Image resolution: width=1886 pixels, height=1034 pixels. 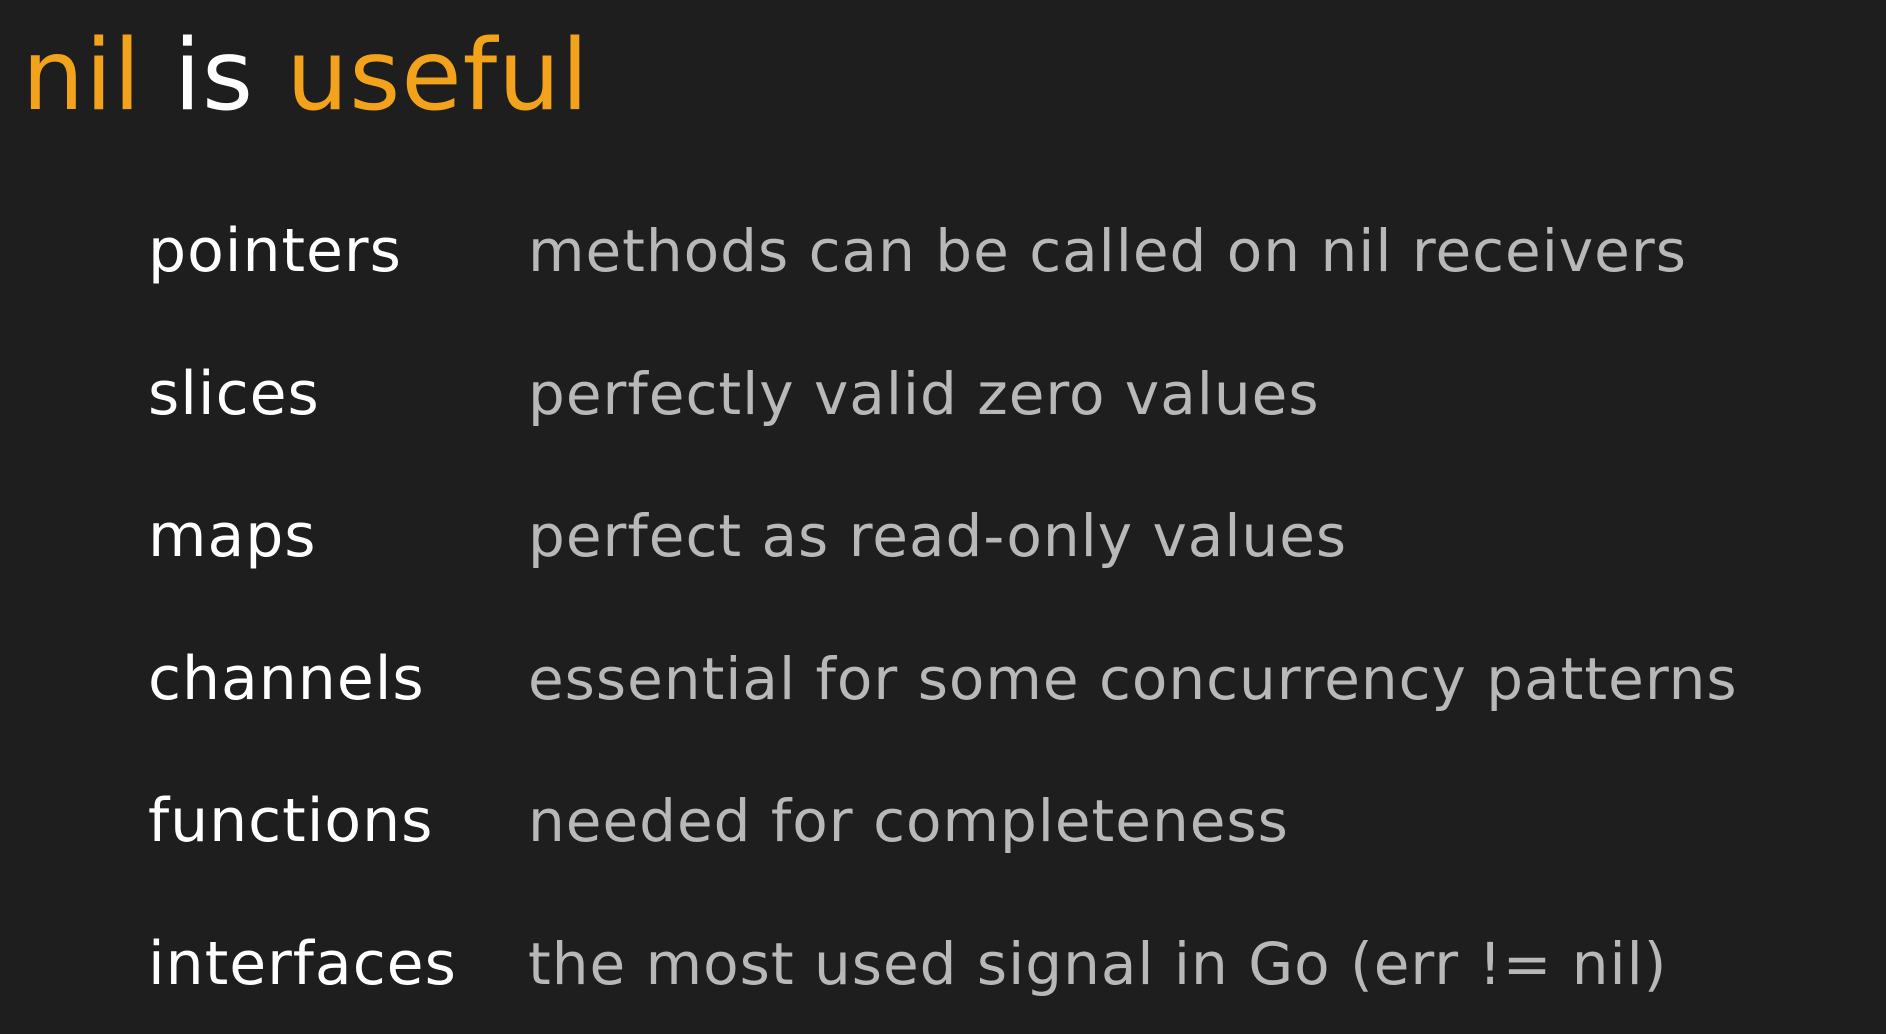 I want to click on list-item: slices perfectly valid zero values, so click(x=1008, y=420).